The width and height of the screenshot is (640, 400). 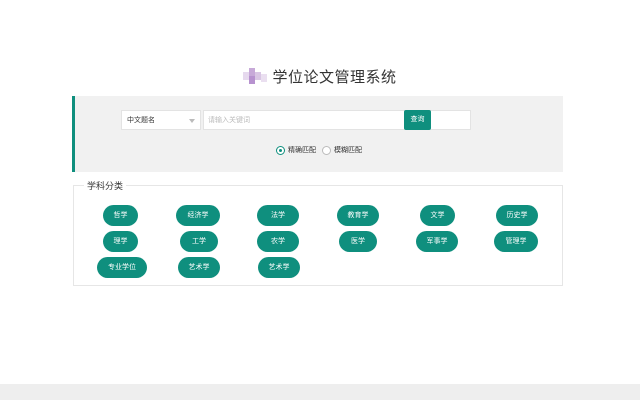 I want to click on search-field-selected-value: 中文题名, so click(x=141, y=120).